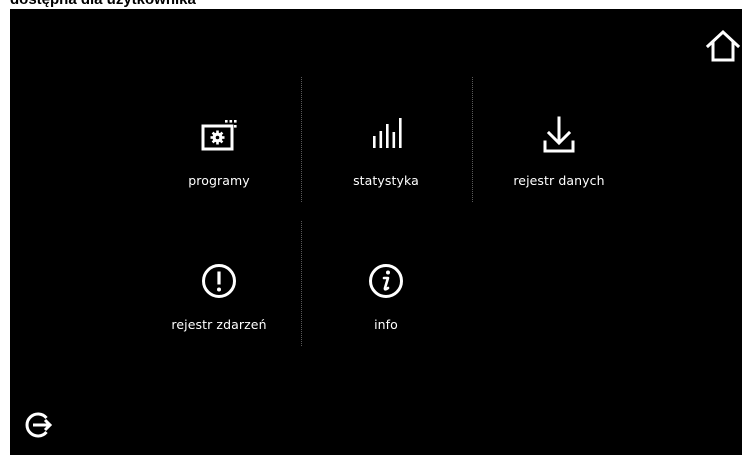 The width and height of the screenshot is (752, 455). I want to click on exclamation-circle-icon, so click(219, 281).